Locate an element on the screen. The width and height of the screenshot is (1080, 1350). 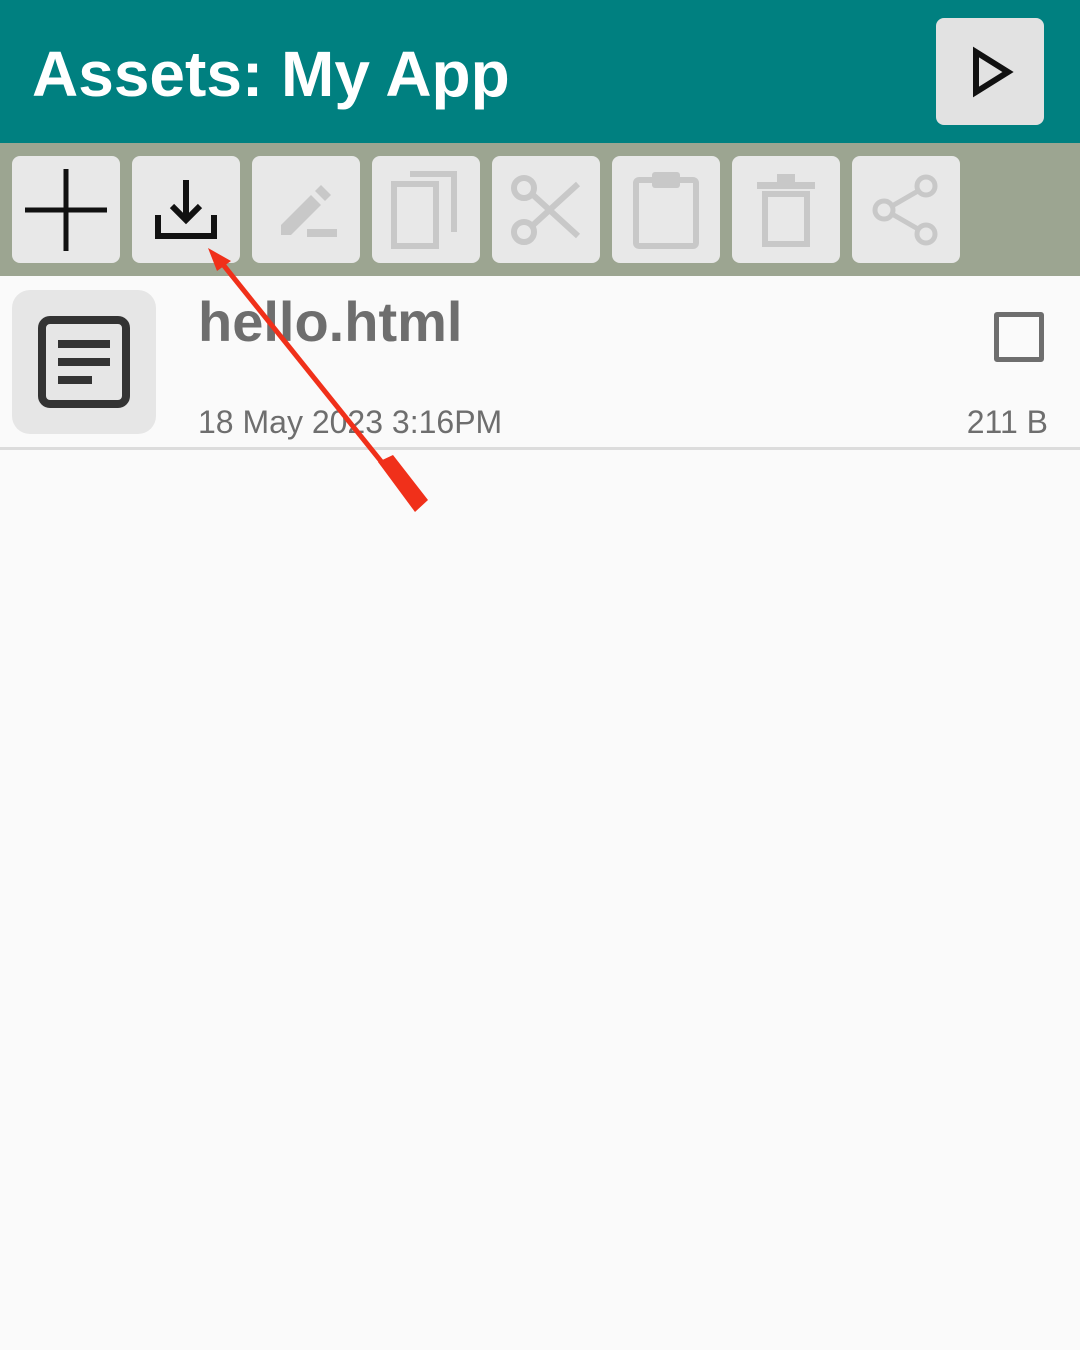
toolbar is located at coordinates (540, 209).